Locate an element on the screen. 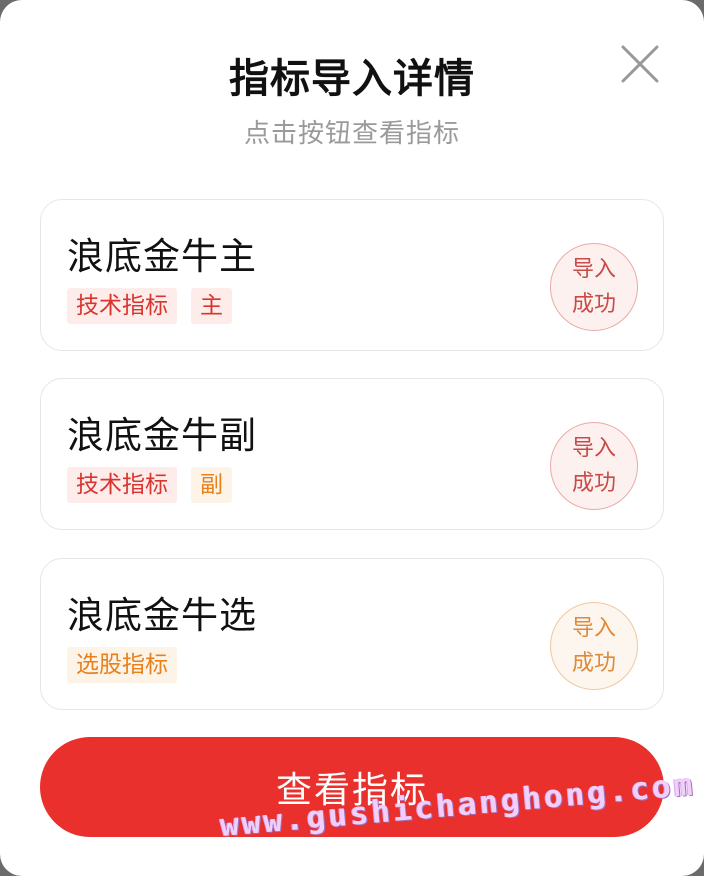 The width and height of the screenshot is (704, 876). indicator-tags: 选股指标 is located at coordinates (122, 665).